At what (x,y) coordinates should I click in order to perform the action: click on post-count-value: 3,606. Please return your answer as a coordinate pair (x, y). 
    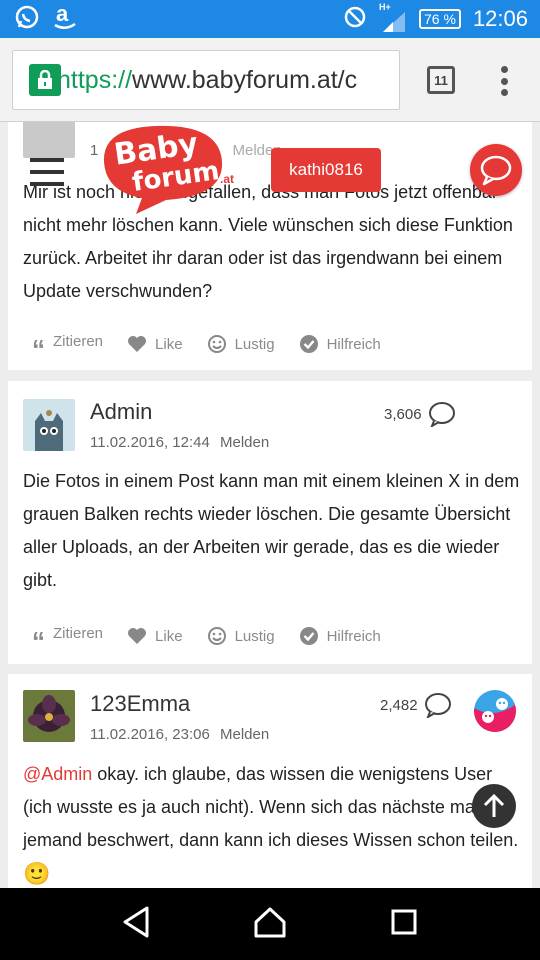
    Looking at the image, I should click on (403, 414).